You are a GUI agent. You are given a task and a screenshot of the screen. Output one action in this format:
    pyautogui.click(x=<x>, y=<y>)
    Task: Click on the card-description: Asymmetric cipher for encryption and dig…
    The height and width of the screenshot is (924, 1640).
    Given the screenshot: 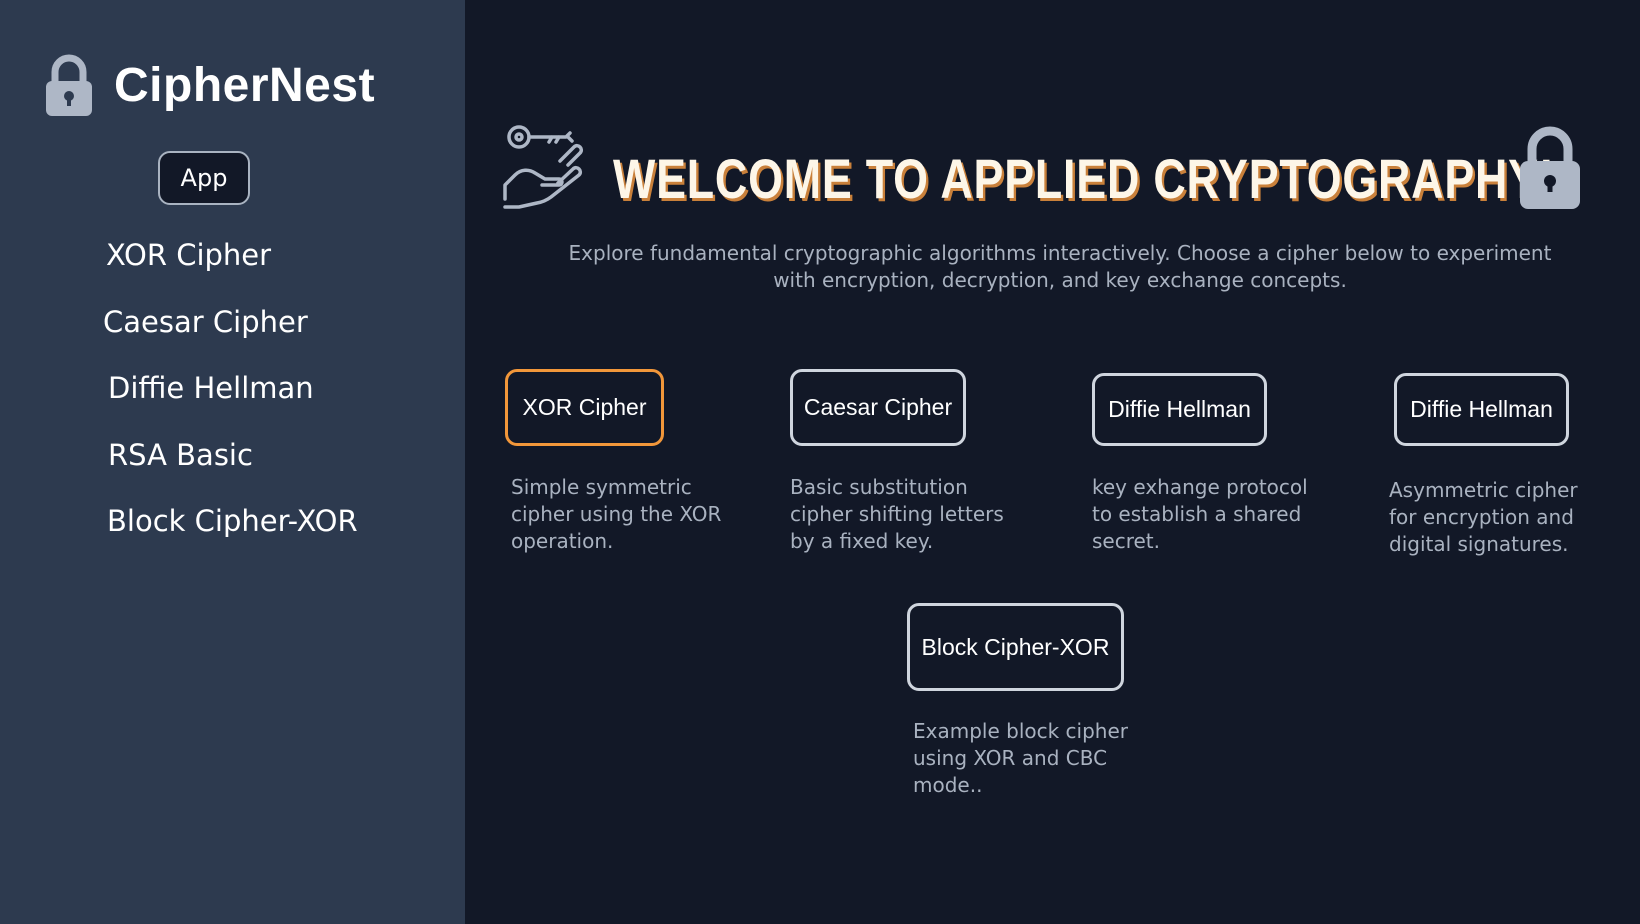 What is the action you would take?
    pyautogui.click(x=1483, y=517)
    